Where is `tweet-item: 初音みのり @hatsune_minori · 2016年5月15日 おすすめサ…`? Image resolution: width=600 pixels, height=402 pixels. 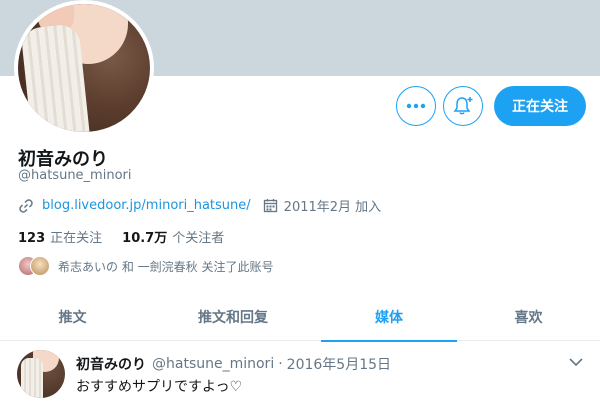
tweet-item: 初音みのり @hatsune_minori · 2016年5月15日 おすすめサ… is located at coordinates (300, 372).